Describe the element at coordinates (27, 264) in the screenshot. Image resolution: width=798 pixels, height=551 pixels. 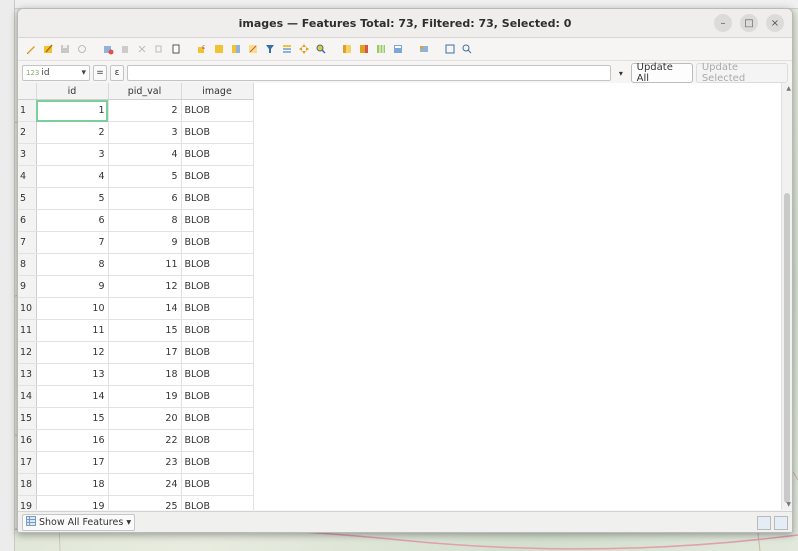
I see `row-number: 8` at that location.